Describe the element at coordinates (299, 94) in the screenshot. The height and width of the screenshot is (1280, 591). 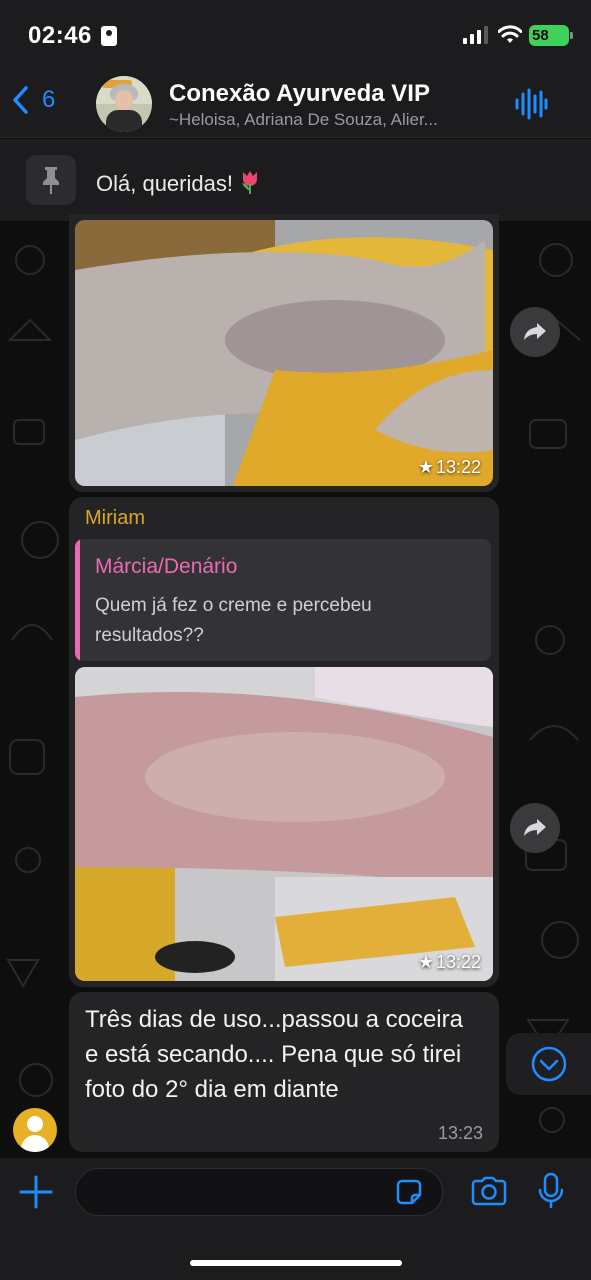
I see `group-name: Conexão Ayurveda VIP` at that location.